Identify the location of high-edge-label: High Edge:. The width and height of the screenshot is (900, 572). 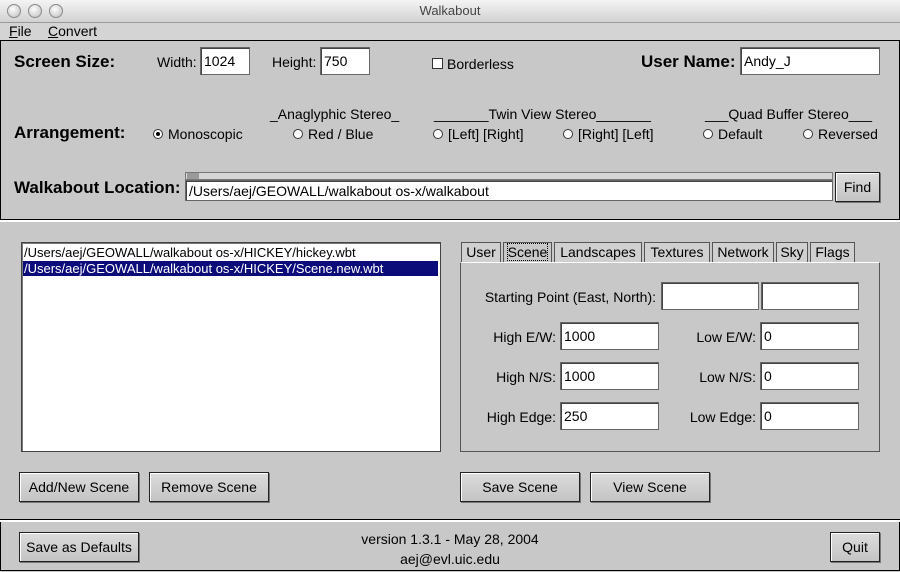
(521, 417).